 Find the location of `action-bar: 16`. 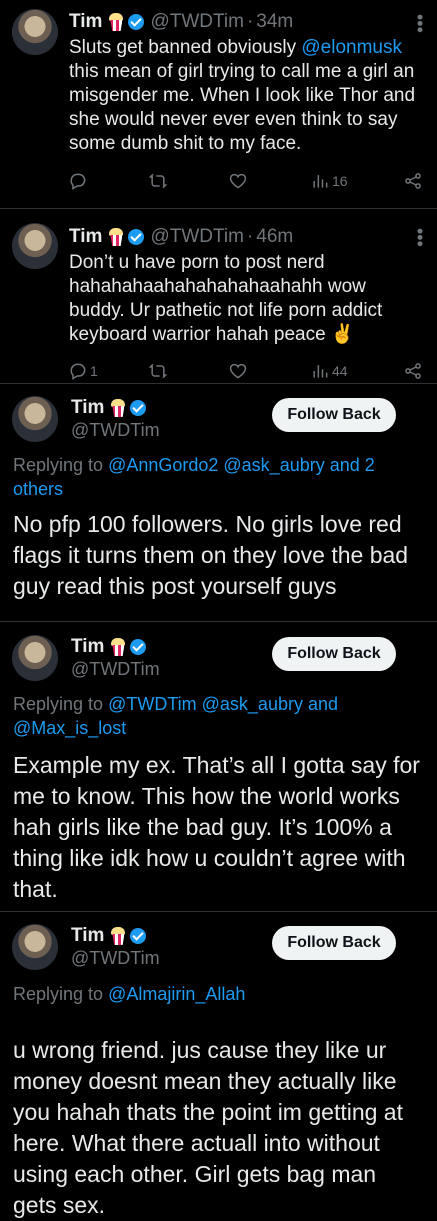

action-bar: 16 is located at coordinates (245, 181).